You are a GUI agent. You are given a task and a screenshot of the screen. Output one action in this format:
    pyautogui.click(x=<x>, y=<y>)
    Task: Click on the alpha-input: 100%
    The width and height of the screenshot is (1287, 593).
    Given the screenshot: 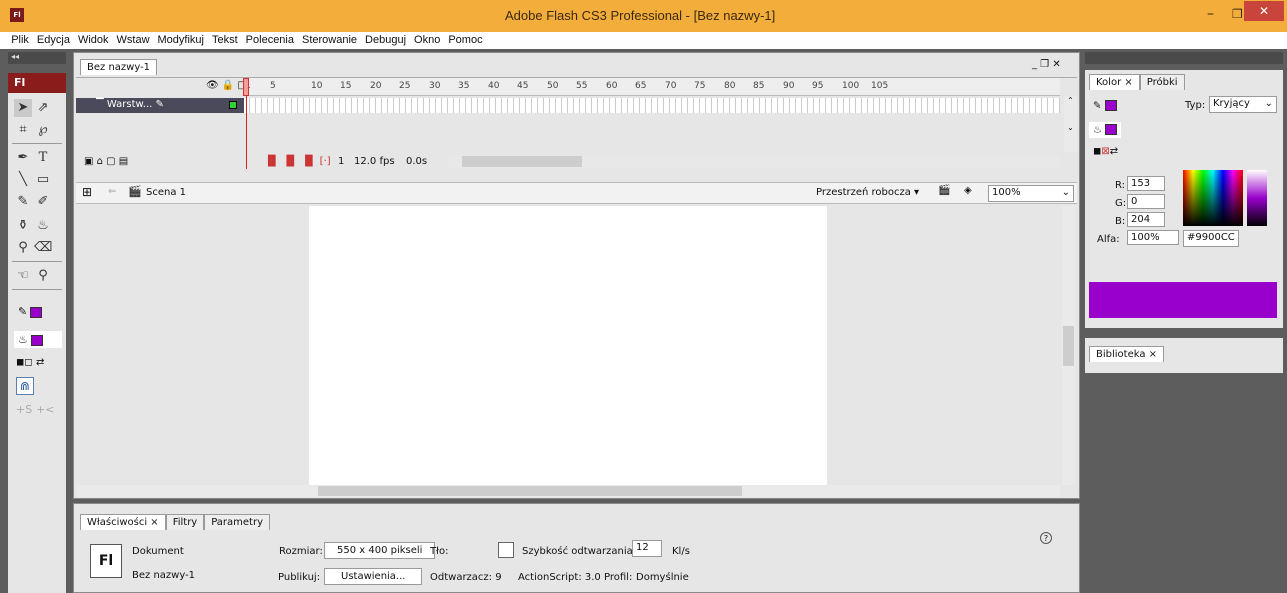 What is the action you would take?
    pyautogui.click(x=1153, y=237)
    